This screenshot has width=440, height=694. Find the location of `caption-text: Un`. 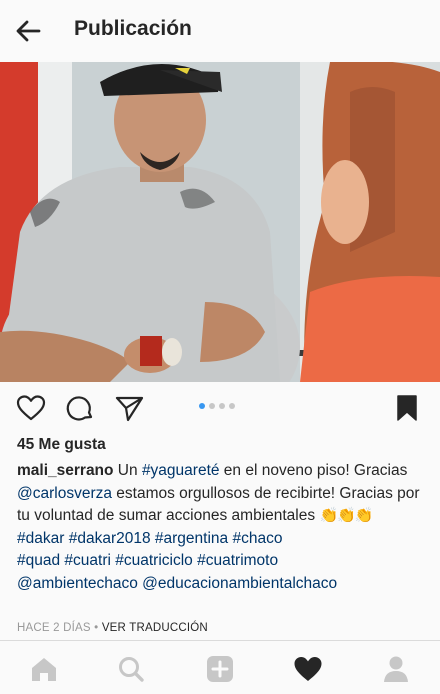

caption-text: Un is located at coordinates (127, 470).